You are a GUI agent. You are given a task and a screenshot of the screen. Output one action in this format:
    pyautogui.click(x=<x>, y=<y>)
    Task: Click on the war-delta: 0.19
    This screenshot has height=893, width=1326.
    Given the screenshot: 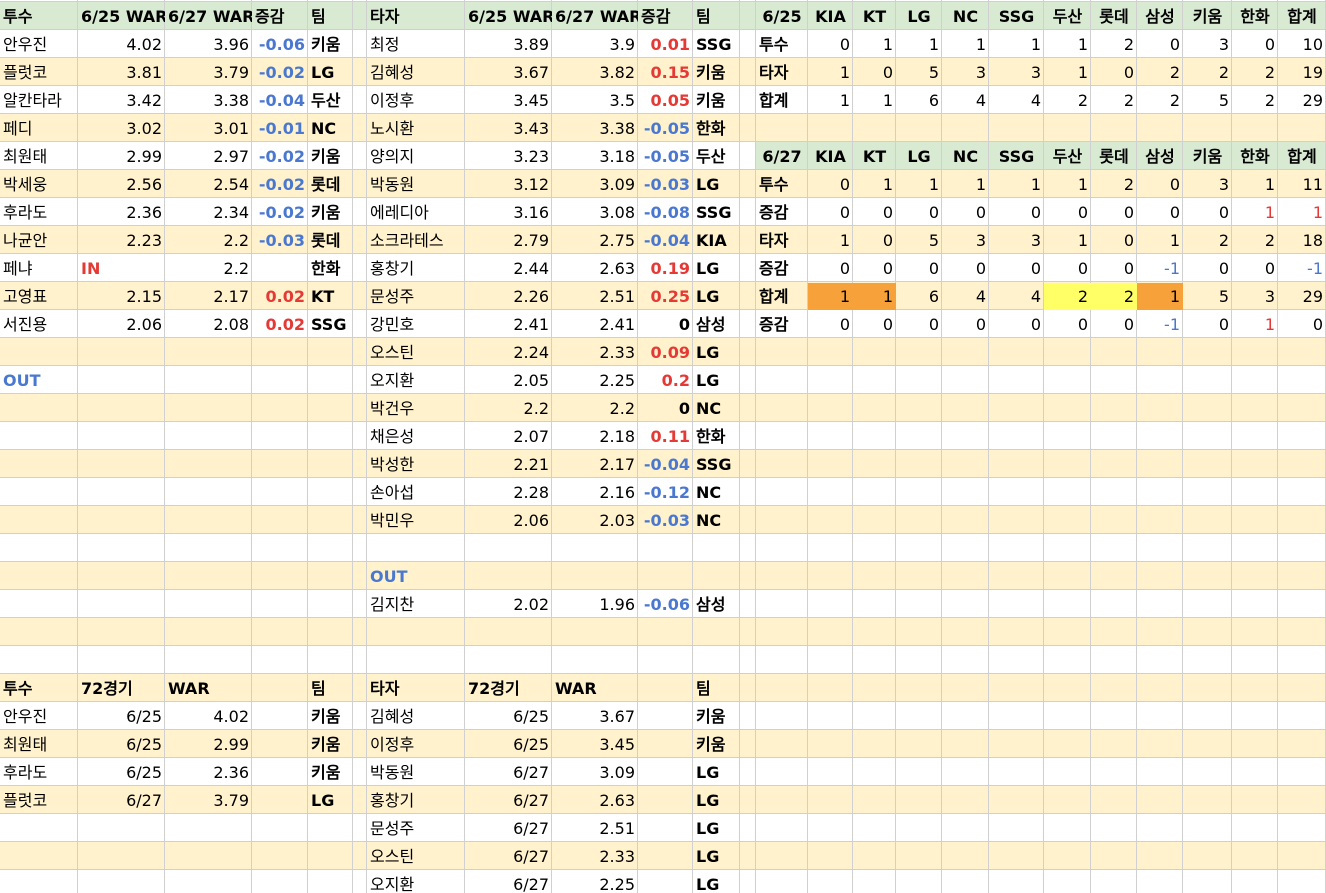 What is the action you would take?
    pyautogui.click(x=665, y=268)
    